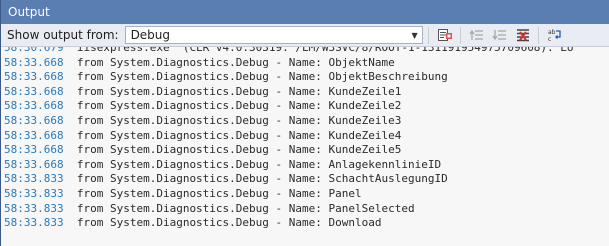  I want to click on svg-text: c, so click(549, 39).